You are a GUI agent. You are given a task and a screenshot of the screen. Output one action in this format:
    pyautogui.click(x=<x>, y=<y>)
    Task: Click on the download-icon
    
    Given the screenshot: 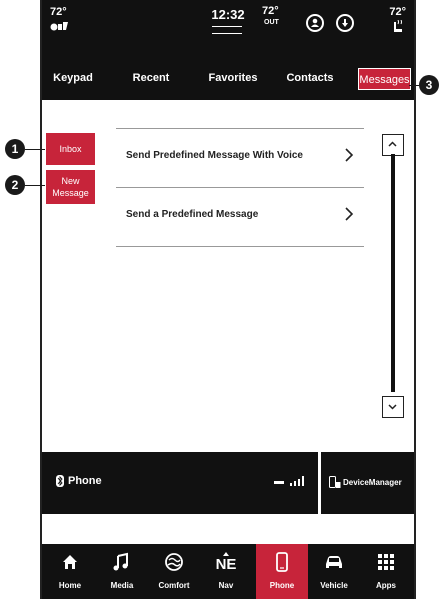 What is the action you would take?
    pyautogui.click(x=345, y=23)
    